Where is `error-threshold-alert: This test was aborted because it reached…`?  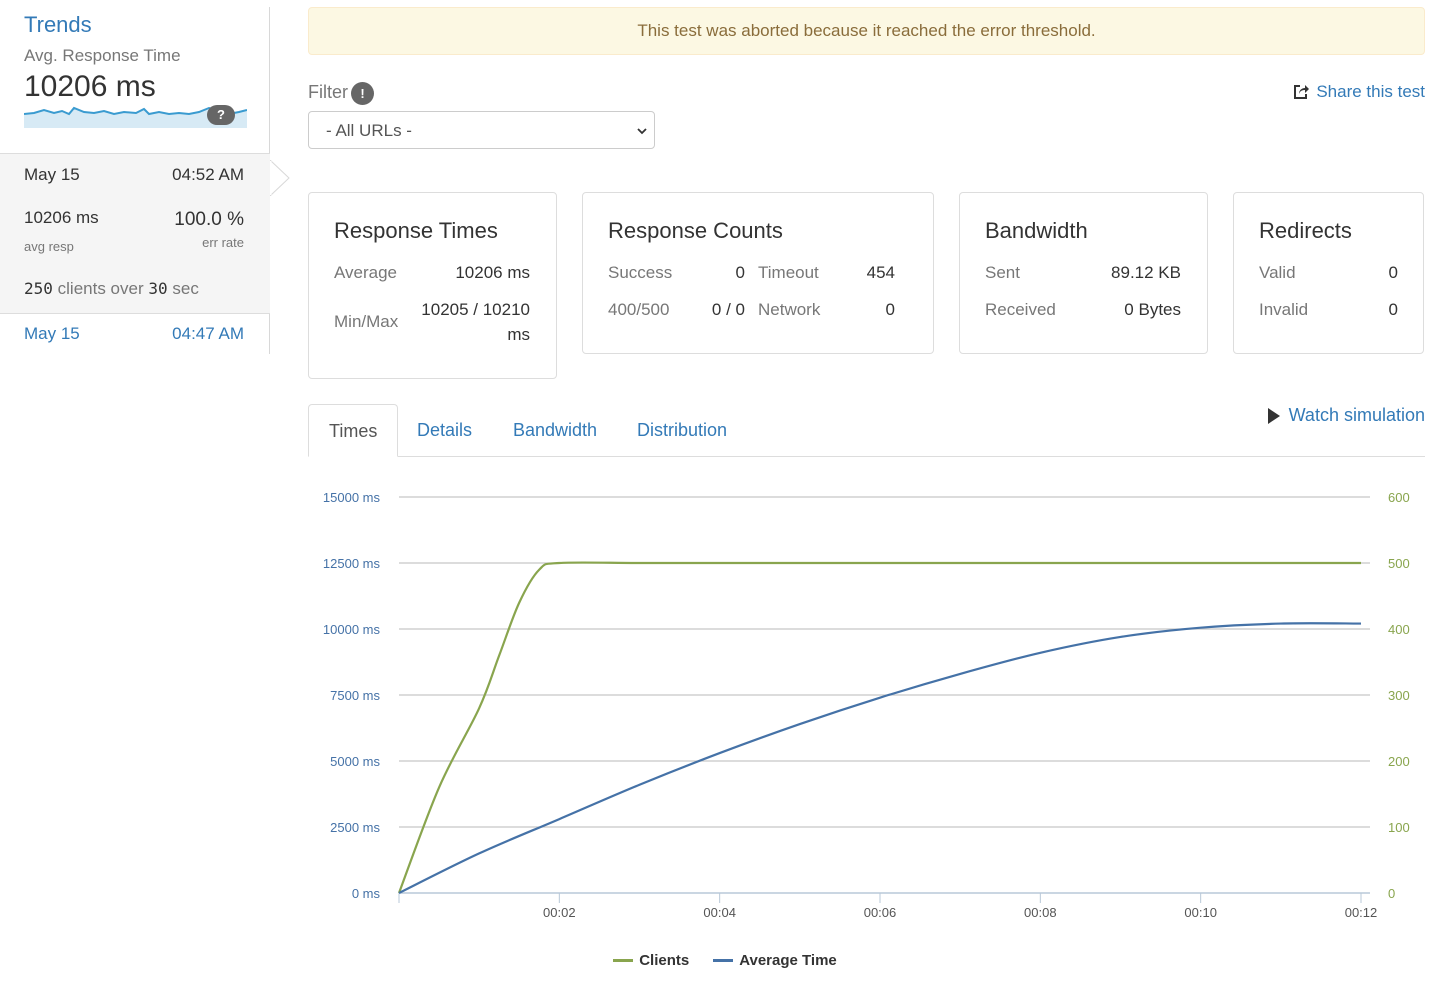 error-threshold-alert: This test was aborted because it reached… is located at coordinates (866, 31).